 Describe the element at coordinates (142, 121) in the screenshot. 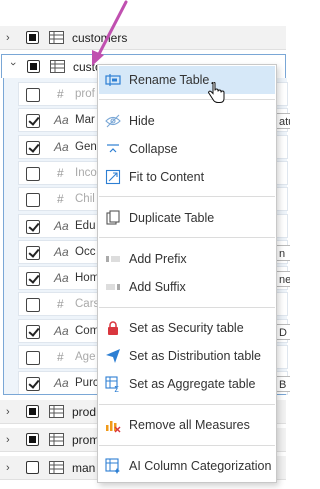

I see `menu-item-label: Hide` at that location.